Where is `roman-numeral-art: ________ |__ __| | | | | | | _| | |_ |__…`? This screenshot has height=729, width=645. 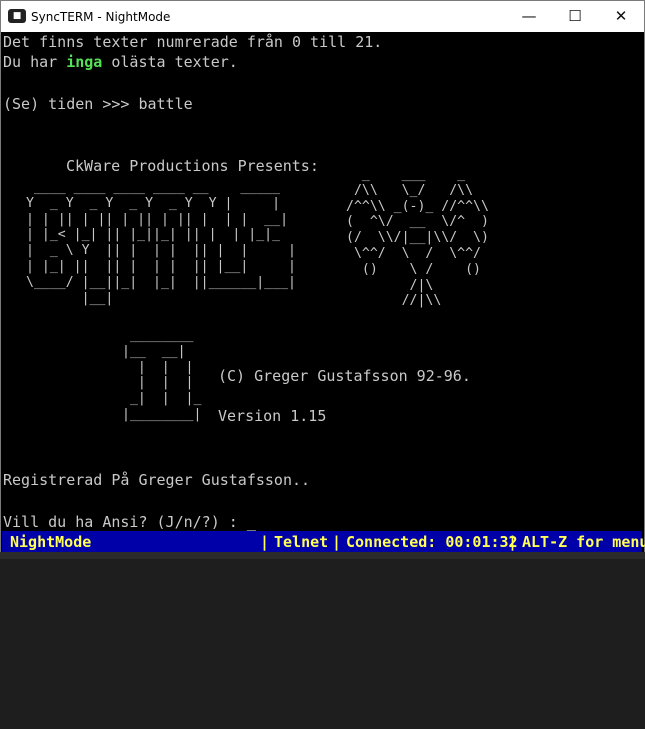
roman-numeral-art: ________ |__ __| | | | | | | _| | |_ |__… is located at coordinates (162, 375).